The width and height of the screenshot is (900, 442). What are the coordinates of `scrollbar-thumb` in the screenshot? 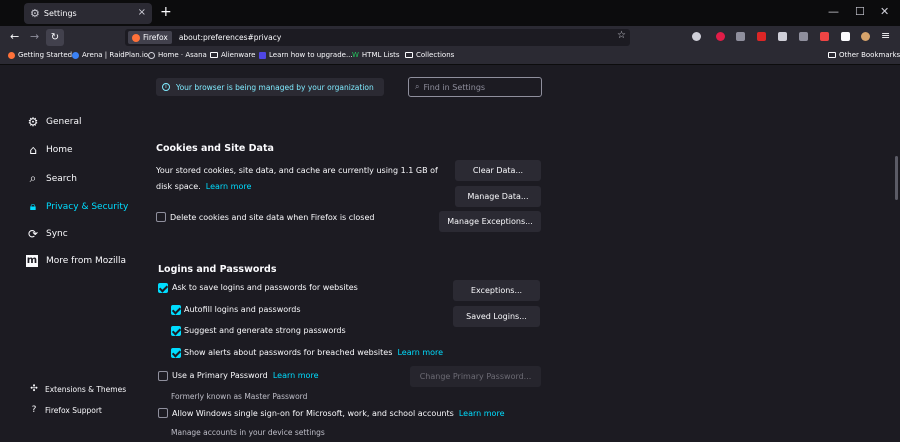 It's located at (896, 178).